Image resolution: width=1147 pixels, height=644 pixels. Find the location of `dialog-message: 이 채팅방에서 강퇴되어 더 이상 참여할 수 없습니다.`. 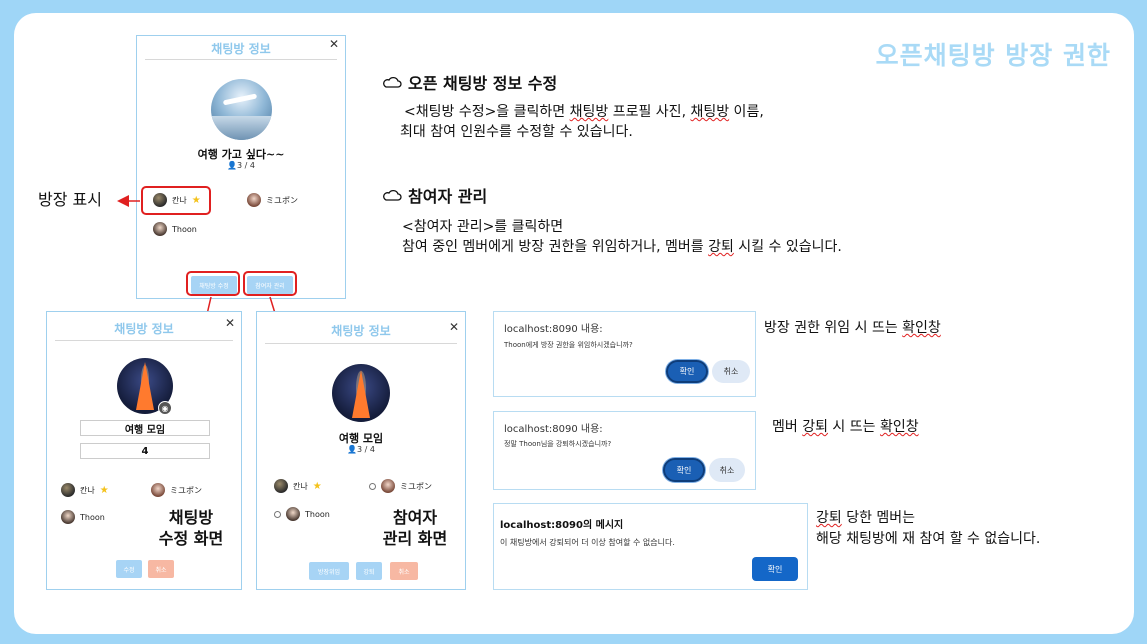

dialog-message: 이 채팅방에서 강퇴되어 더 이상 참여할 수 없습니다. is located at coordinates (587, 542).